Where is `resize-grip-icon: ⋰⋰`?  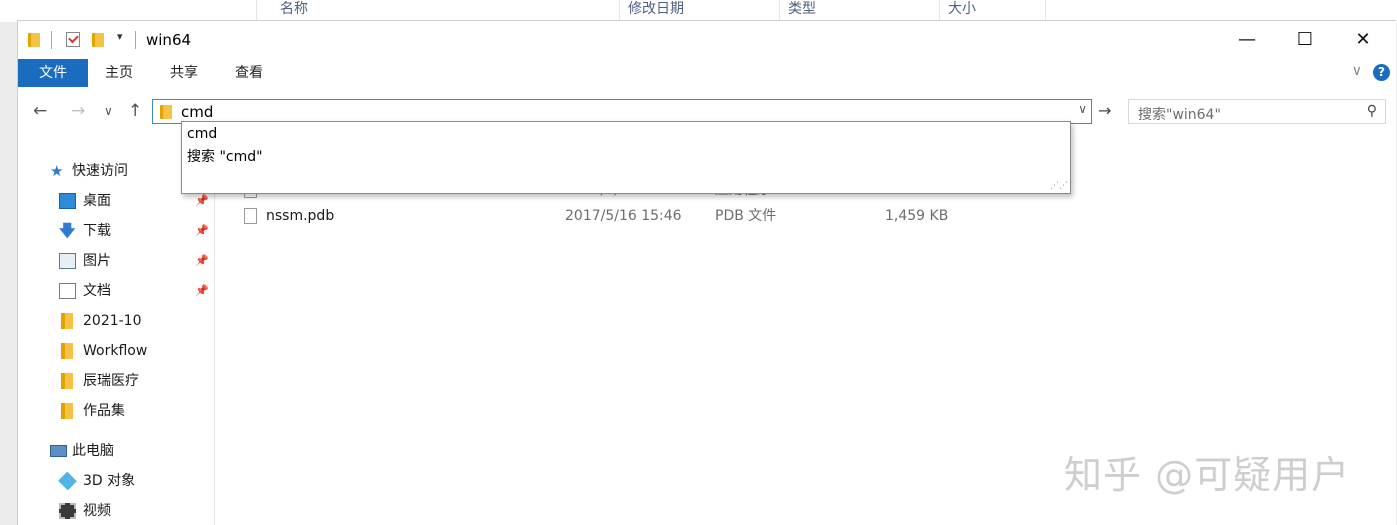
resize-grip-icon: ⋰⋰ is located at coordinates (1059, 186).